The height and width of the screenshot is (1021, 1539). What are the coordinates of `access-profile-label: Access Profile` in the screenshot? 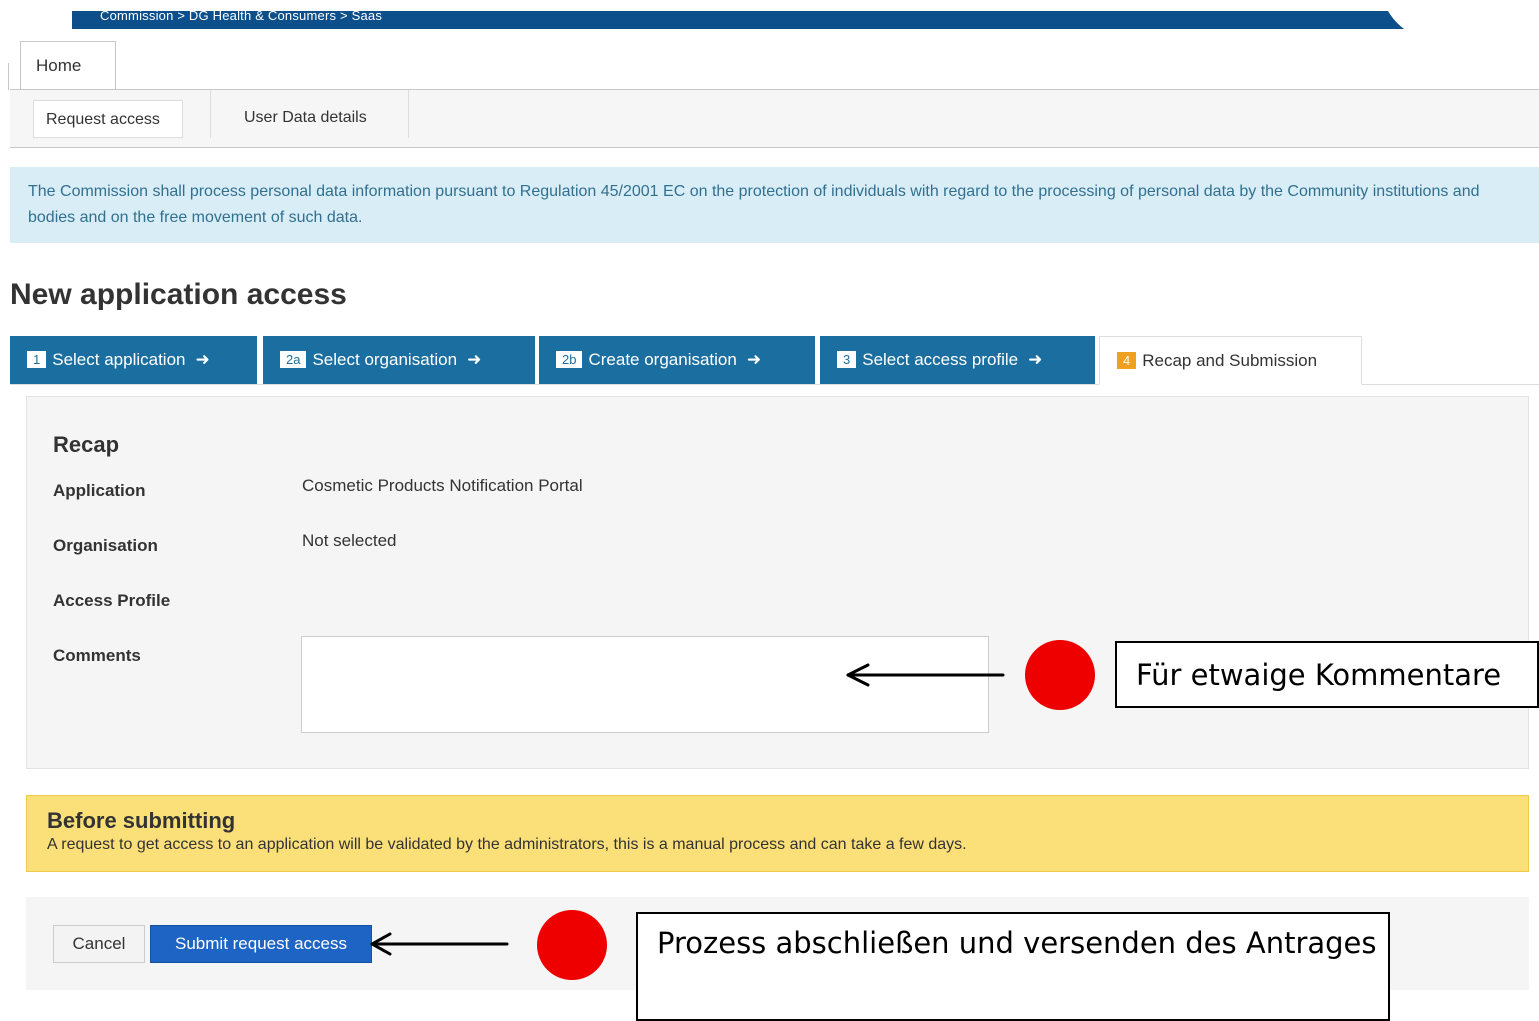 It's located at (112, 600).